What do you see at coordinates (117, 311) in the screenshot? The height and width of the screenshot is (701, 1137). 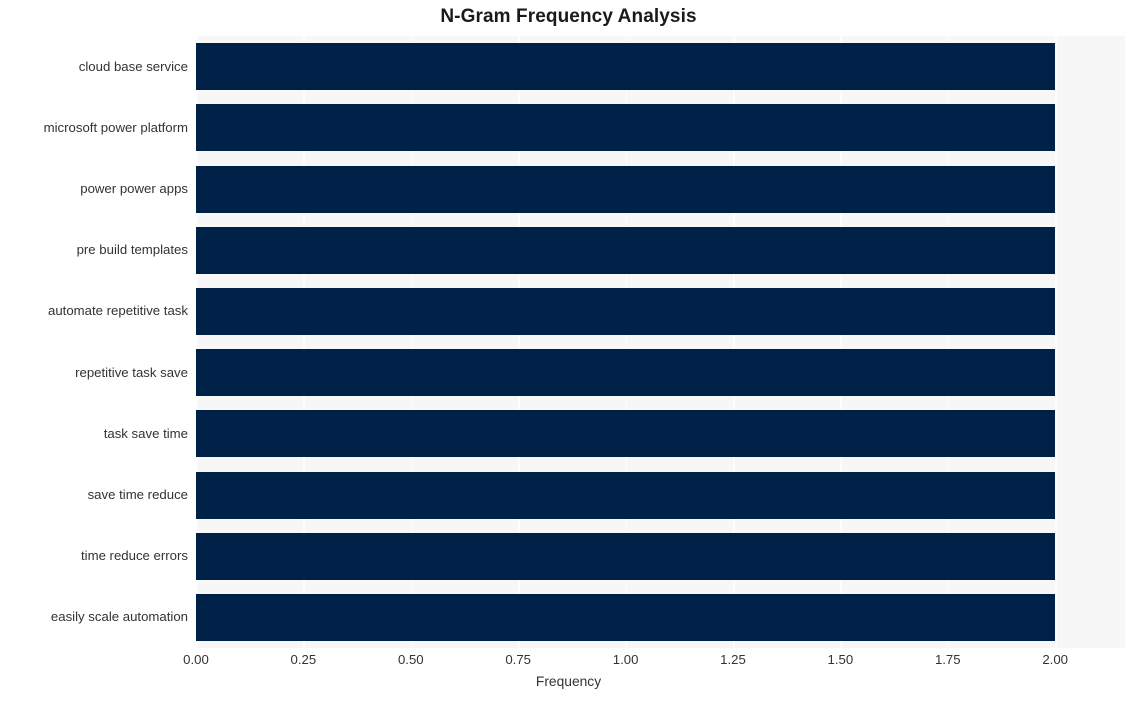 I see `y-axis-tick-label: automate repetitive task` at bounding box center [117, 311].